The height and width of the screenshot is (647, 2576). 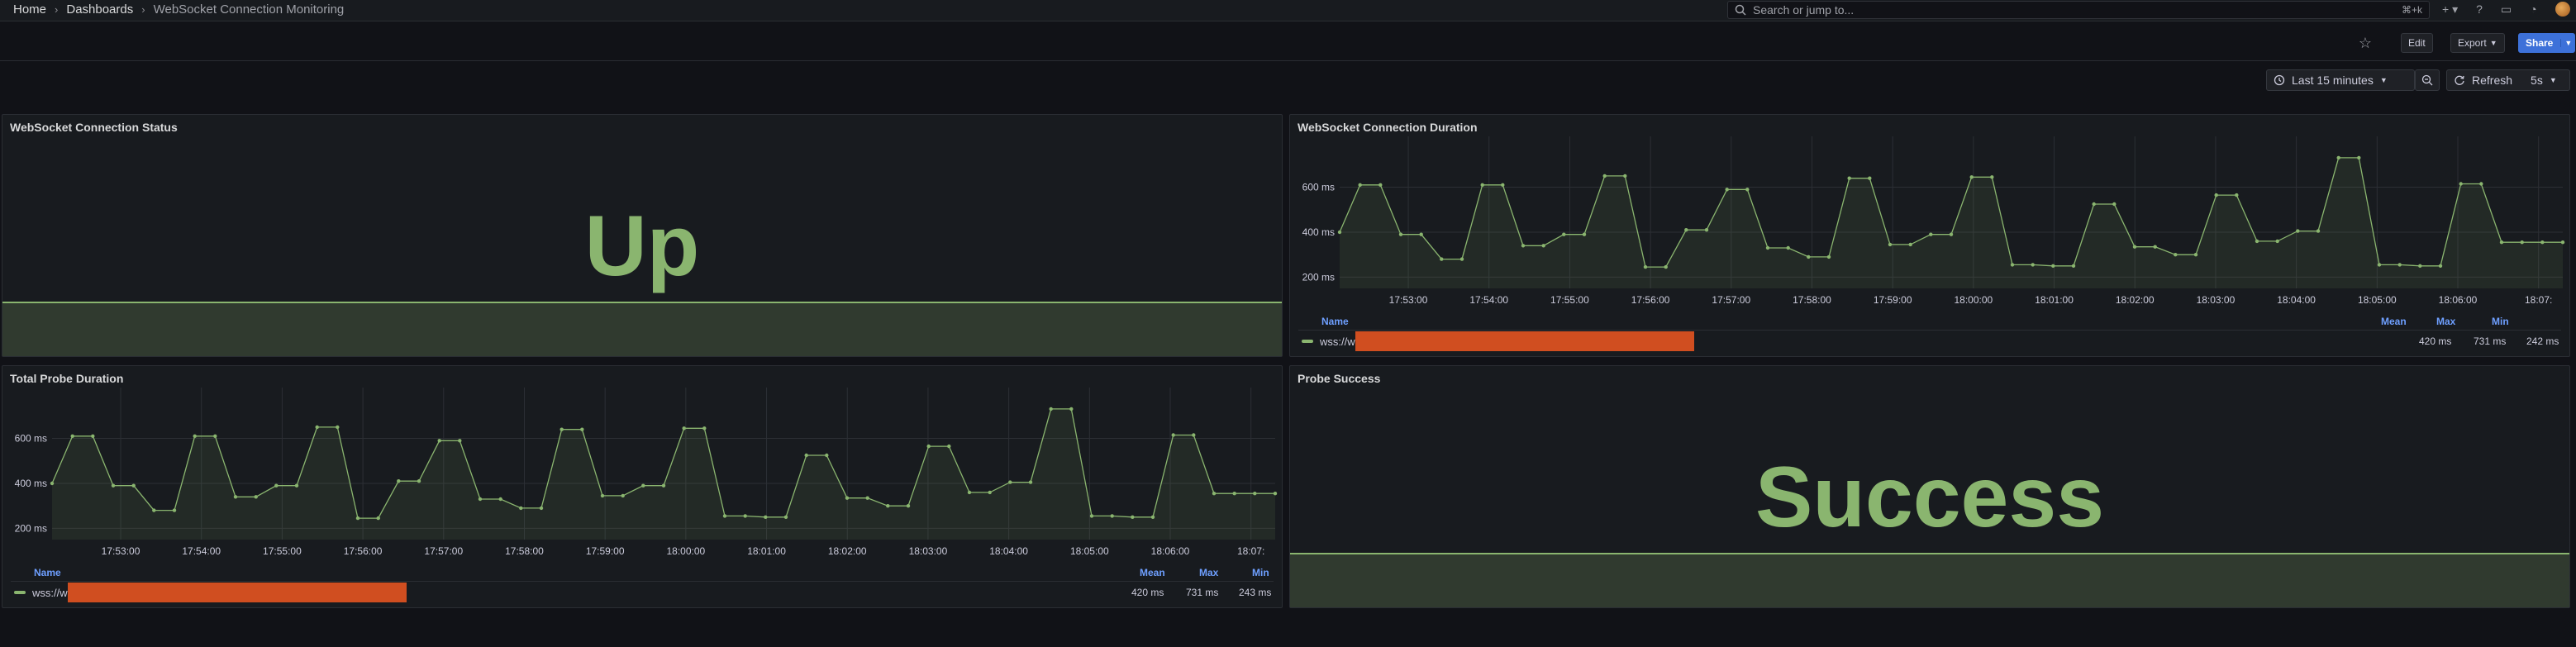 What do you see at coordinates (2508, 80) in the screenshot?
I see `refresh-picker: Refresh 5s ▼` at bounding box center [2508, 80].